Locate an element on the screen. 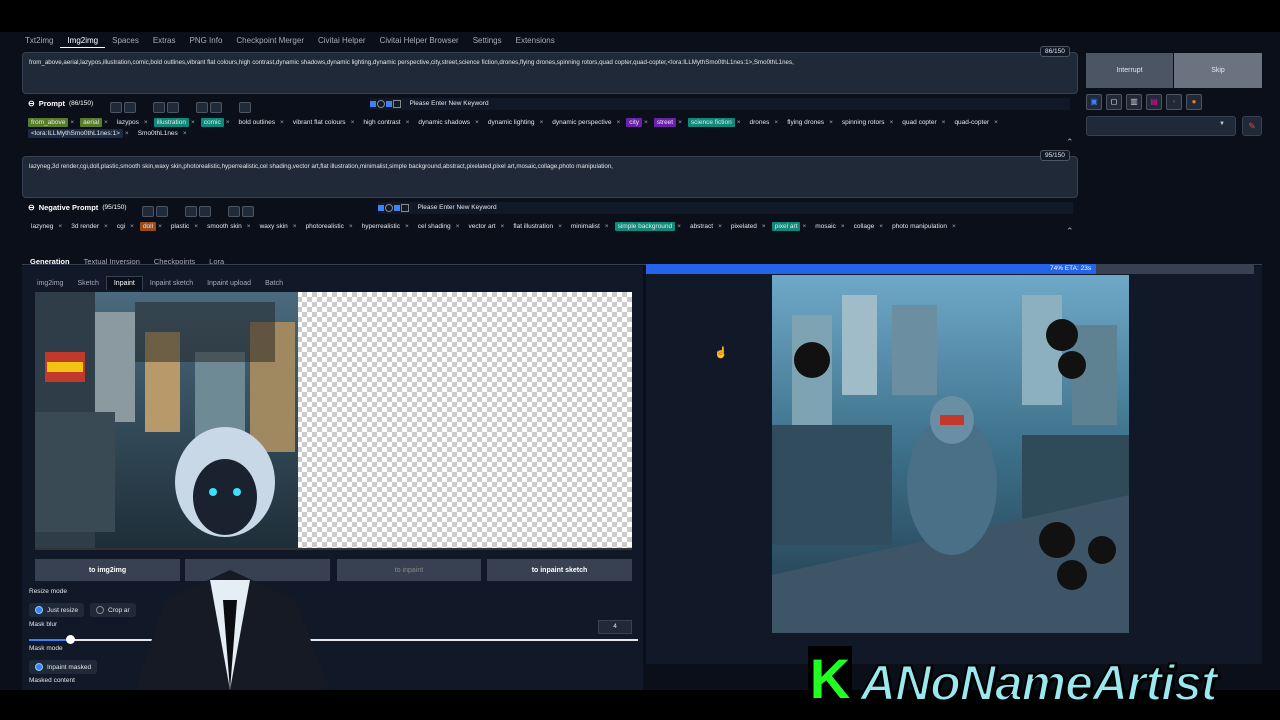  tab-extras: Extras is located at coordinates (164, 41).